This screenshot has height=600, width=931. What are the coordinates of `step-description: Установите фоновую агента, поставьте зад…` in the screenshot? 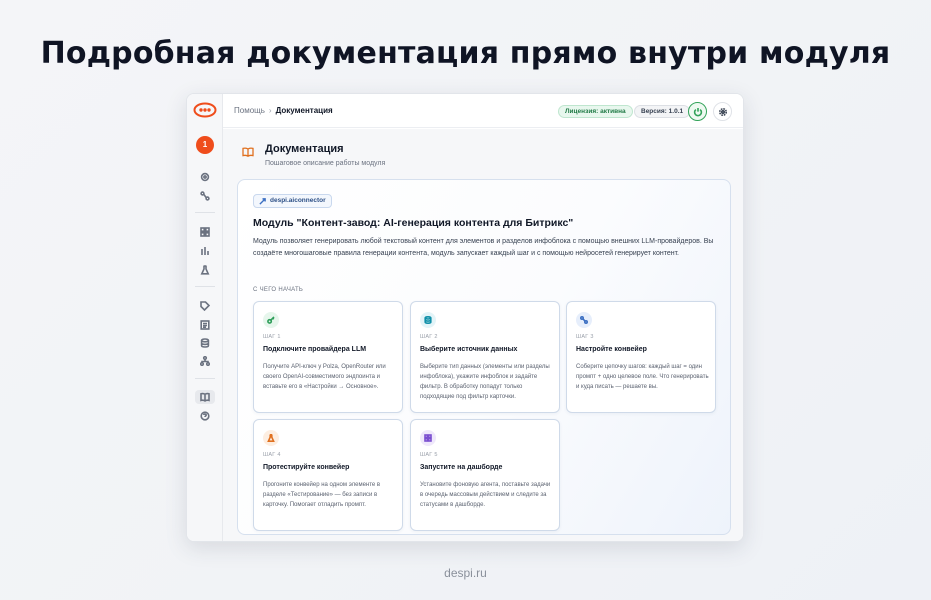 It's located at (485, 495).